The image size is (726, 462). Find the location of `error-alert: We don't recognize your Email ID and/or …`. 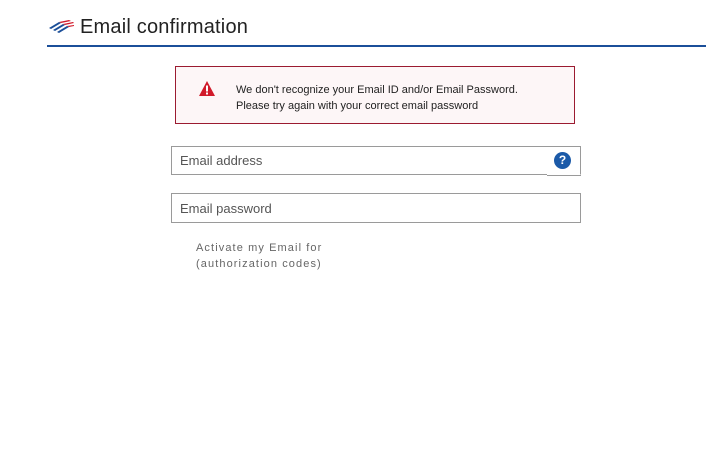

error-alert: We don't recognize your Email ID and/or … is located at coordinates (375, 95).